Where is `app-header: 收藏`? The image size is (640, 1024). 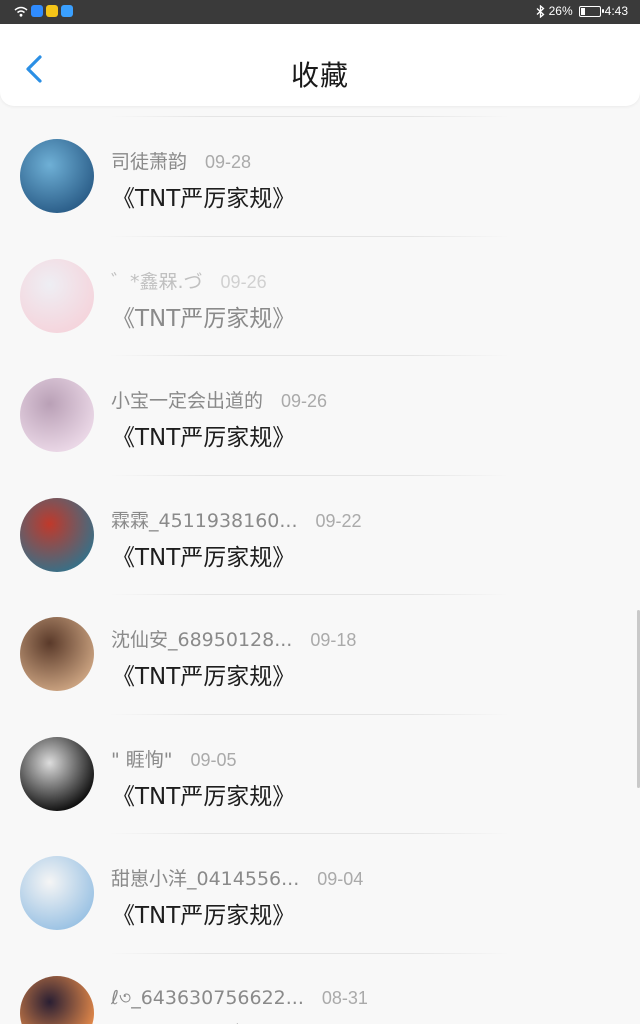 app-header: 收藏 is located at coordinates (320, 65).